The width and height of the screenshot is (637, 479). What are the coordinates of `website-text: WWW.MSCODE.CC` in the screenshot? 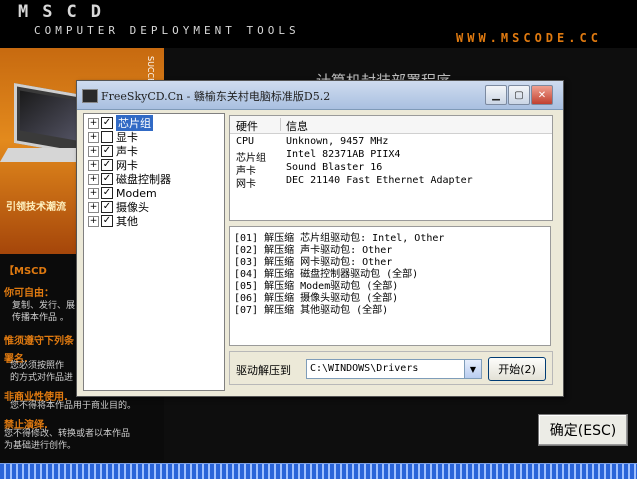 It's located at (529, 38).